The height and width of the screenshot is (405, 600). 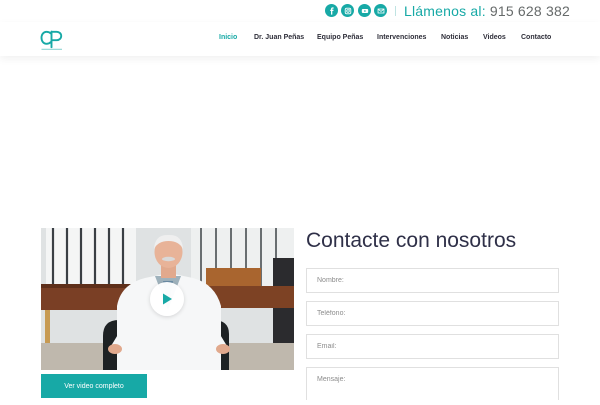 What do you see at coordinates (536, 37) in the screenshot?
I see `nav-contacto: Contacto` at bounding box center [536, 37].